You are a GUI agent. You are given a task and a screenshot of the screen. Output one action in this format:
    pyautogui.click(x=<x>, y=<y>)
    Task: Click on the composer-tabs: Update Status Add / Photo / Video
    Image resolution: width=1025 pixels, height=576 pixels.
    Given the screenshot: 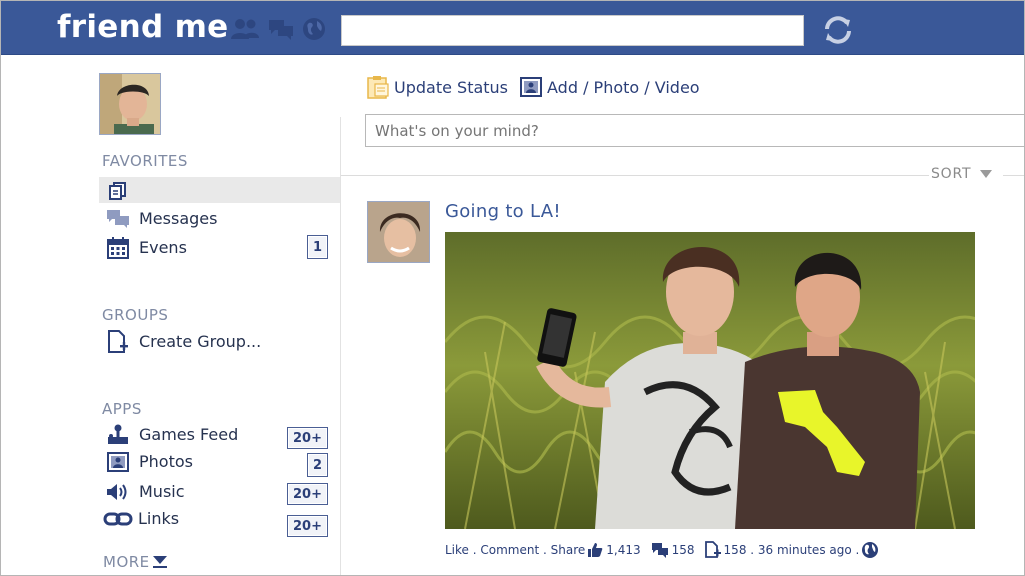 What is the action you would take?
    pyautogui.click(x=539, y=87)
    